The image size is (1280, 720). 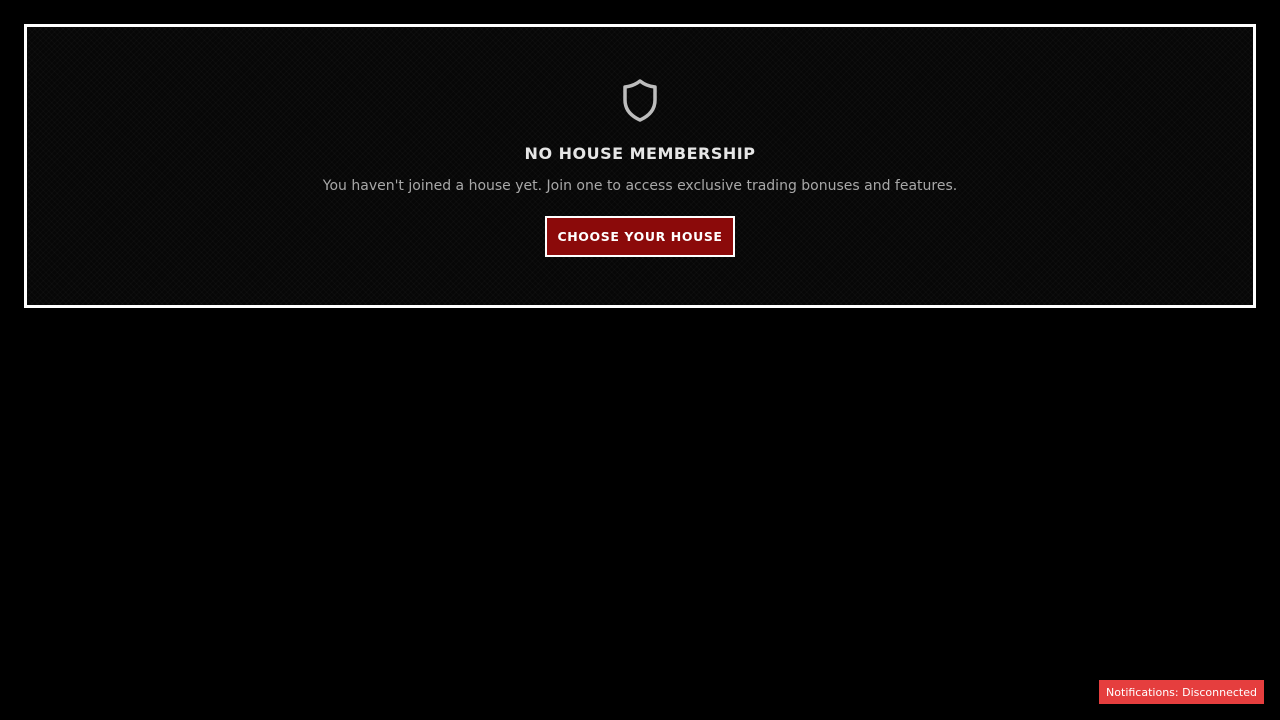 What do you see at coordinates (1181, 692) in the screenshot?
I see `notification-status-badge: Notifications: Disconnected` at bounding box center [1181, 692].